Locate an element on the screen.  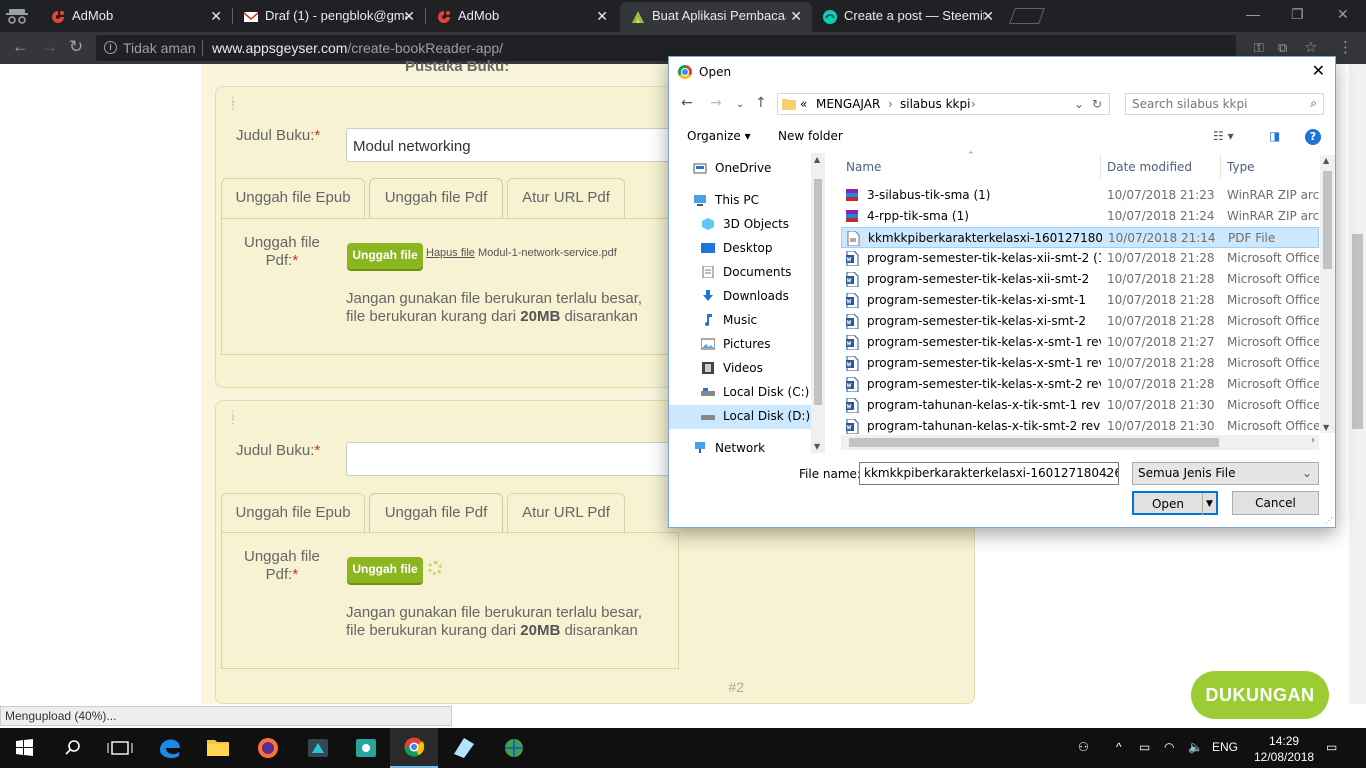
tab-gmail-draft: Draf (1) - pengblok@gma ✕ is located at coordinates (329, 17).